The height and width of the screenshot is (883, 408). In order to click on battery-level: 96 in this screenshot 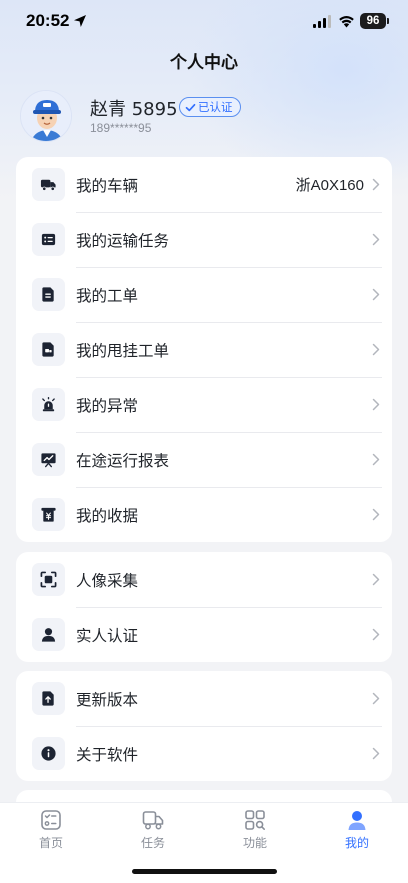, I will do `click(373, 21)`.